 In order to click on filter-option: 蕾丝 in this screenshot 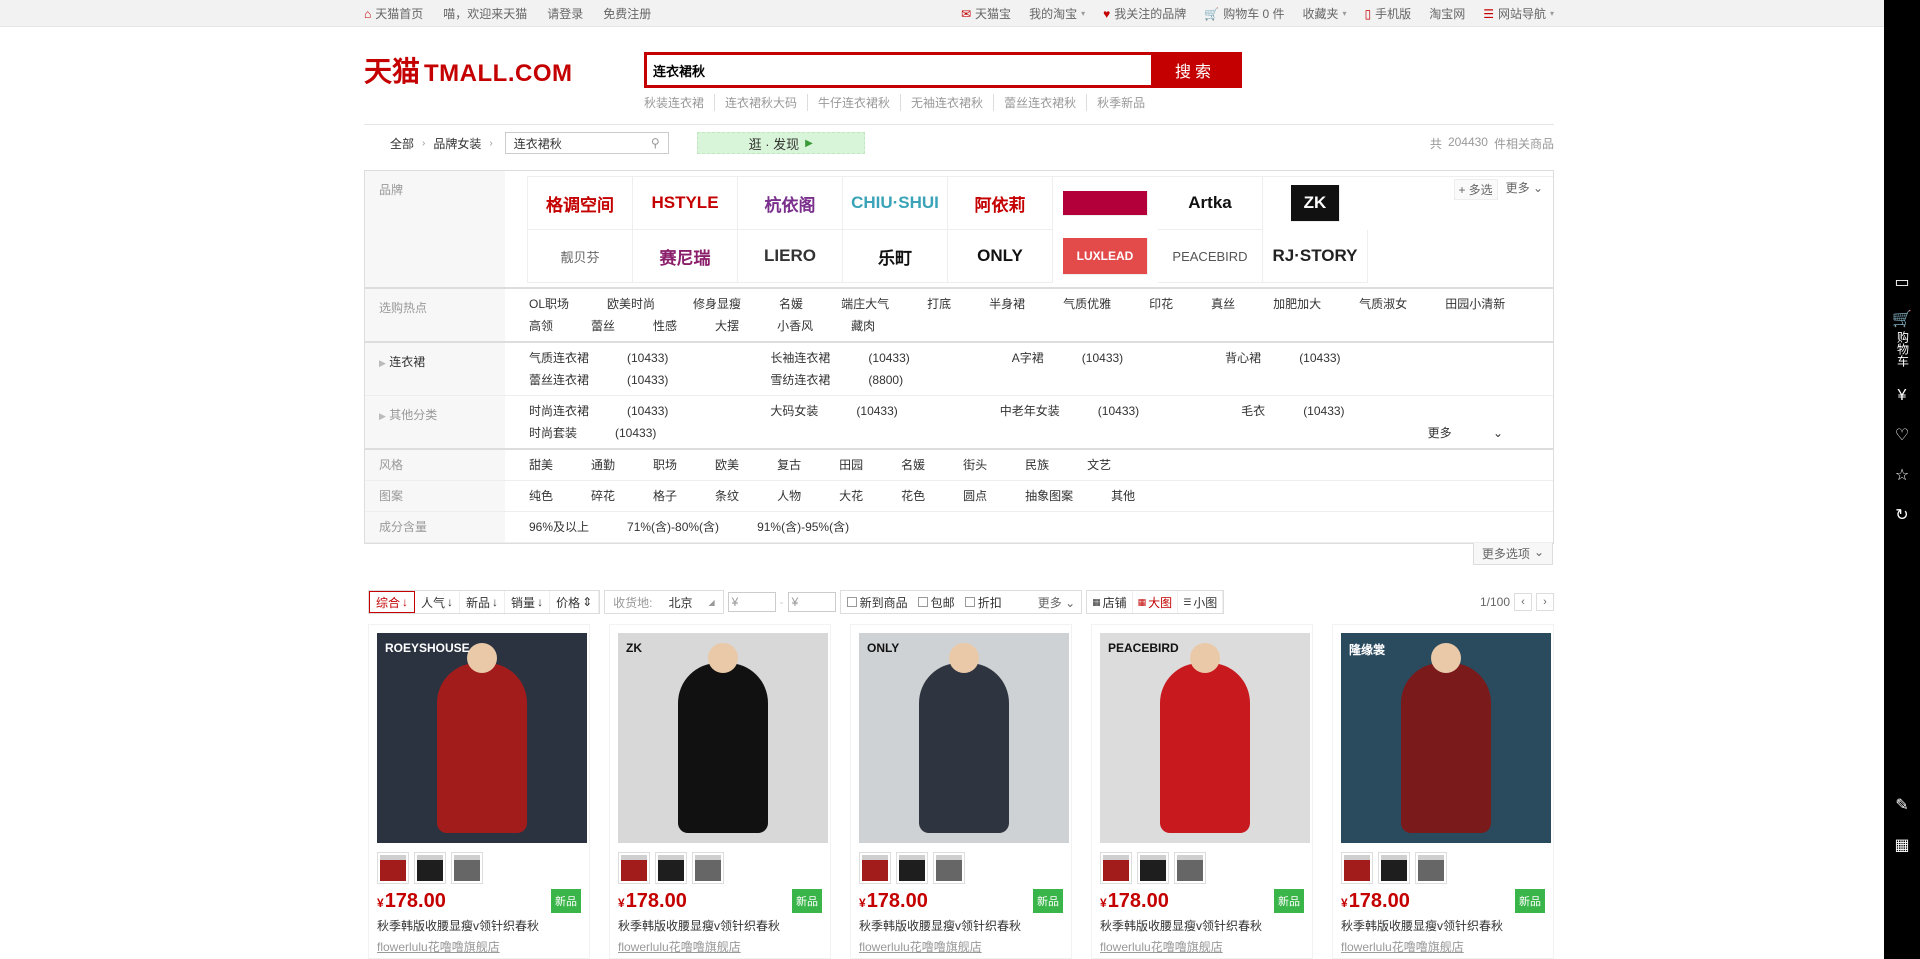, I will do `click(603, 326)`.